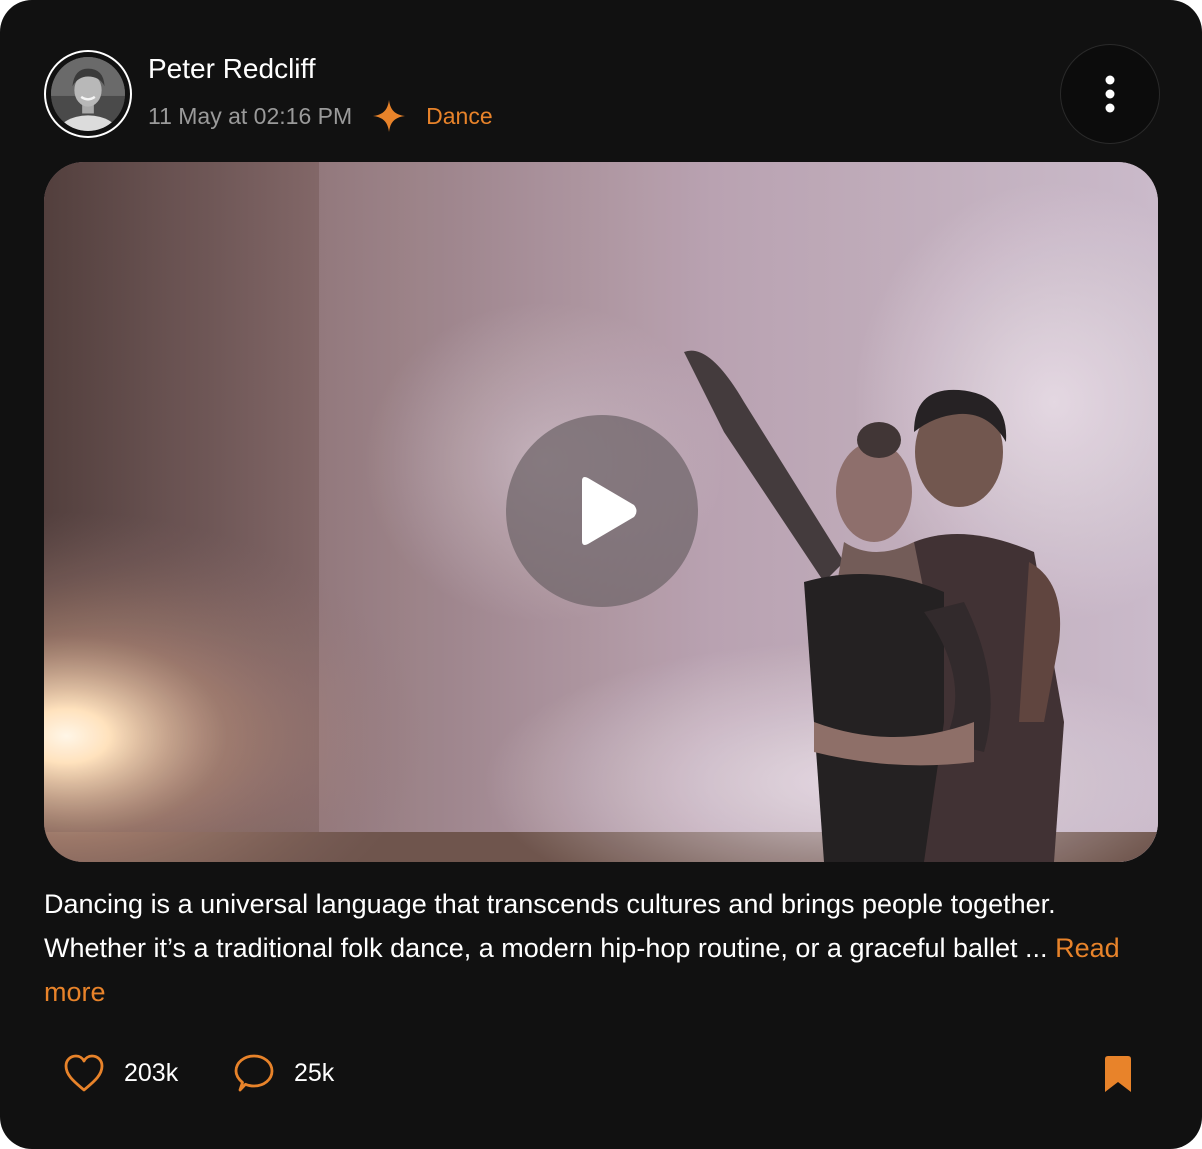 The height and width of the screenshot is (1149, 1202). What do you see at coordinates (232, 69) in the screenshot?
I see `author-name: Peter Redcliff` at bounding box center [232, 69].